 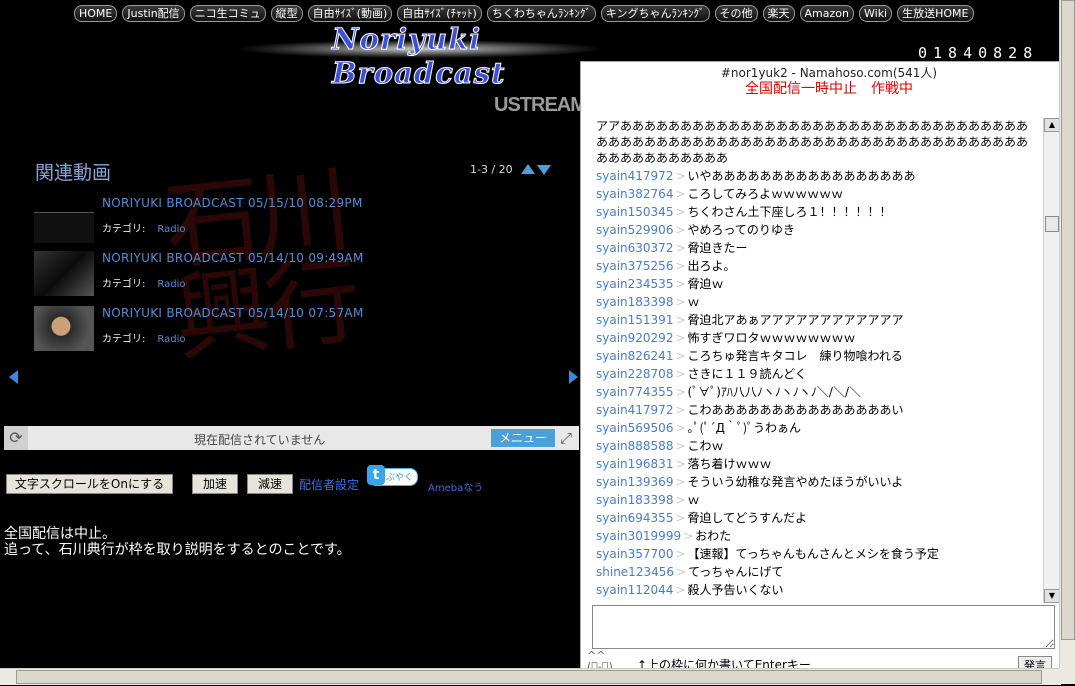 I want to click on chat-username: syain774355, so click(x=634, y=392).